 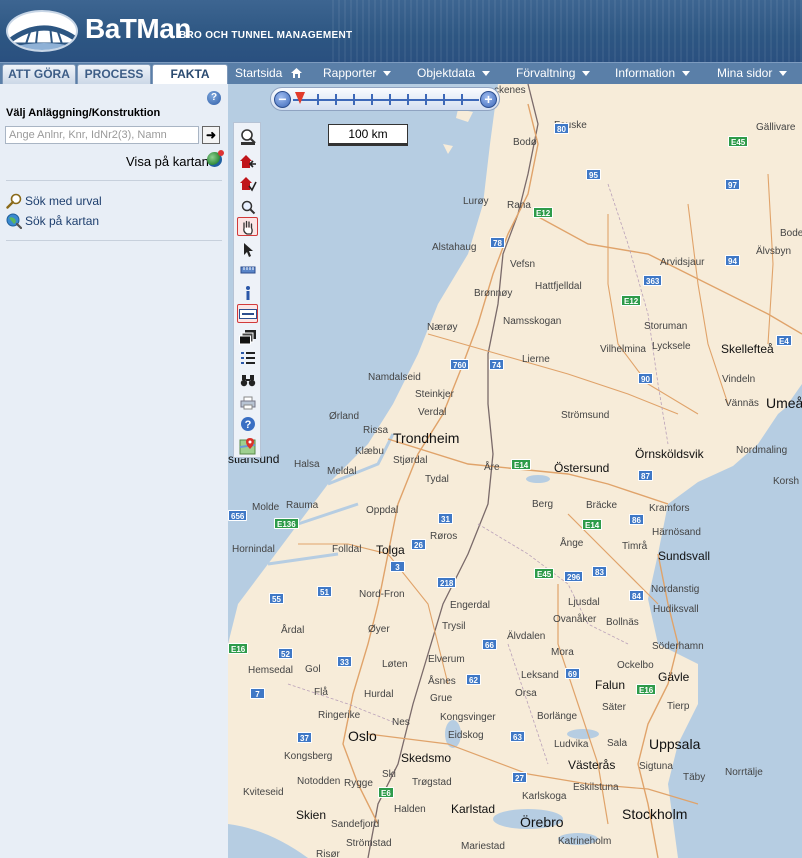 I want to click on tab-att-gora: ATT GÖRA, so click(x=39, y=74).